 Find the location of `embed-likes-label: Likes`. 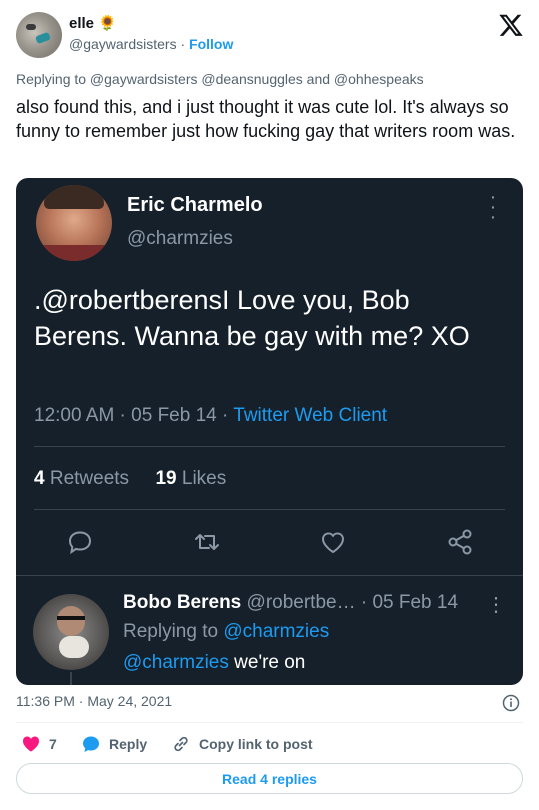

embed-likes-label: Likes is located at coordinates (201, 478).